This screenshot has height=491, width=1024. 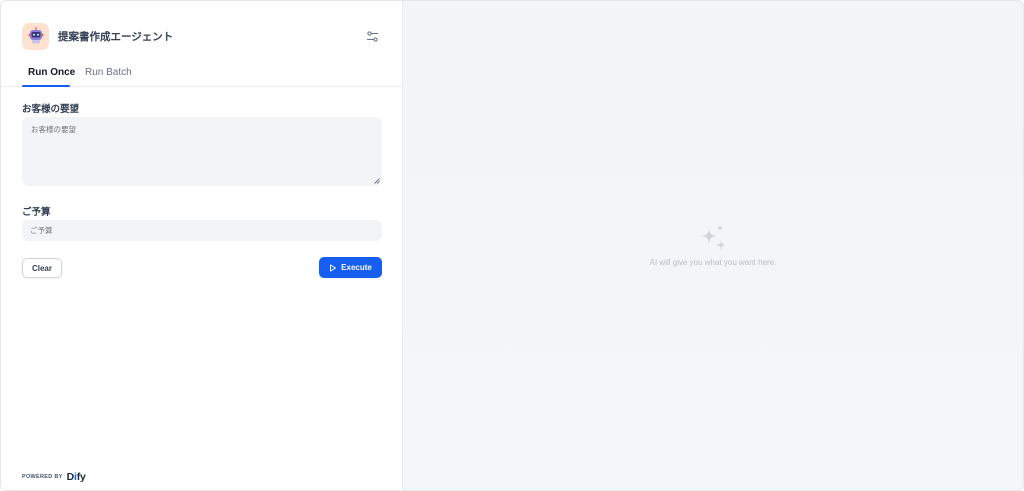 What do you see at coordinates (36, 212) in the screenshot?
I see `budget-label: ご予算` at bounding box center [36, 212].